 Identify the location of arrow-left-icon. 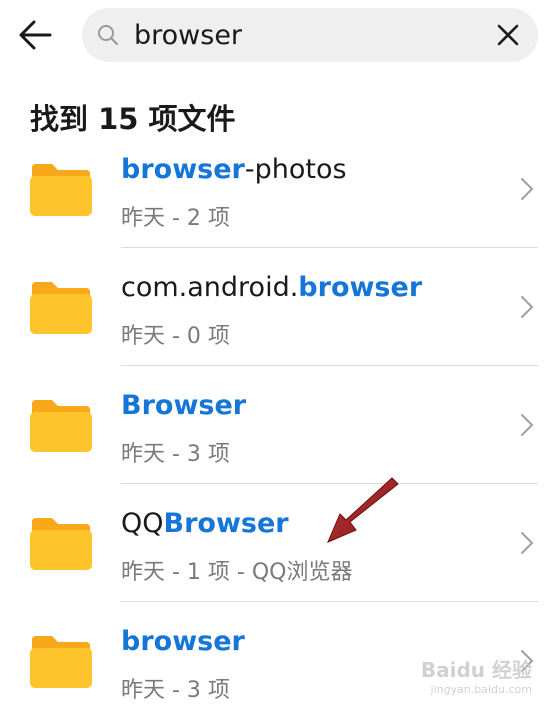
(35, 35).